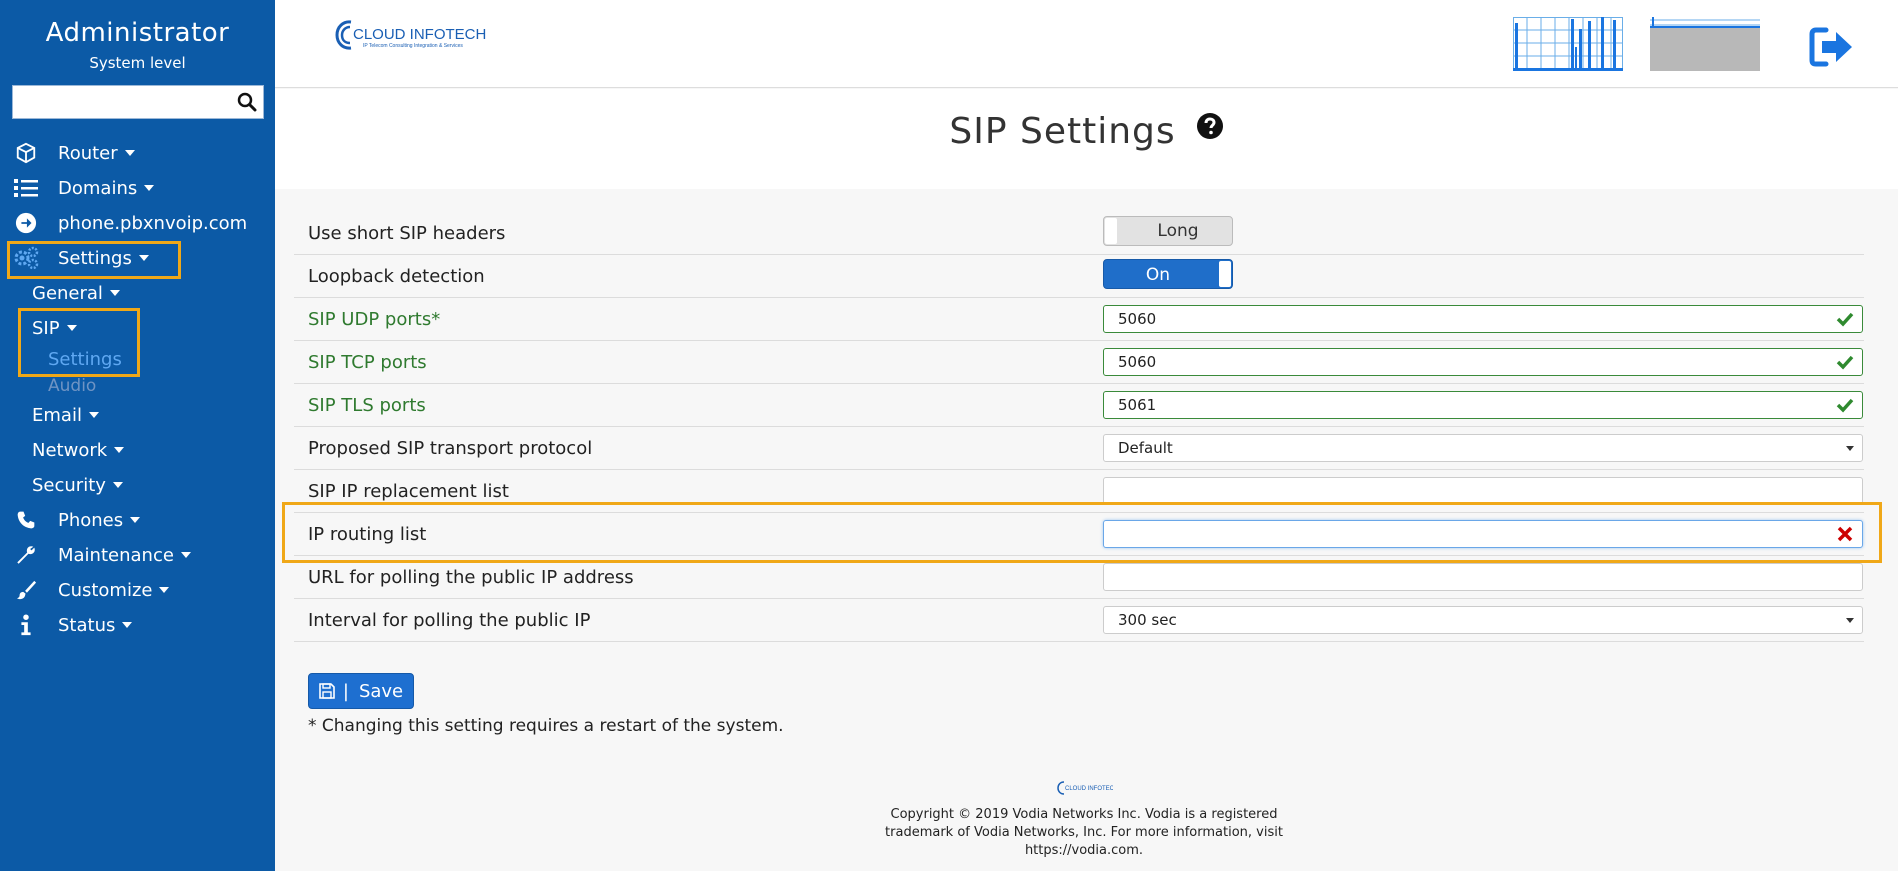 The height and width of the screenshot is (871, 1898). I want to click on memory-usage-graph, so click(1705, 44).